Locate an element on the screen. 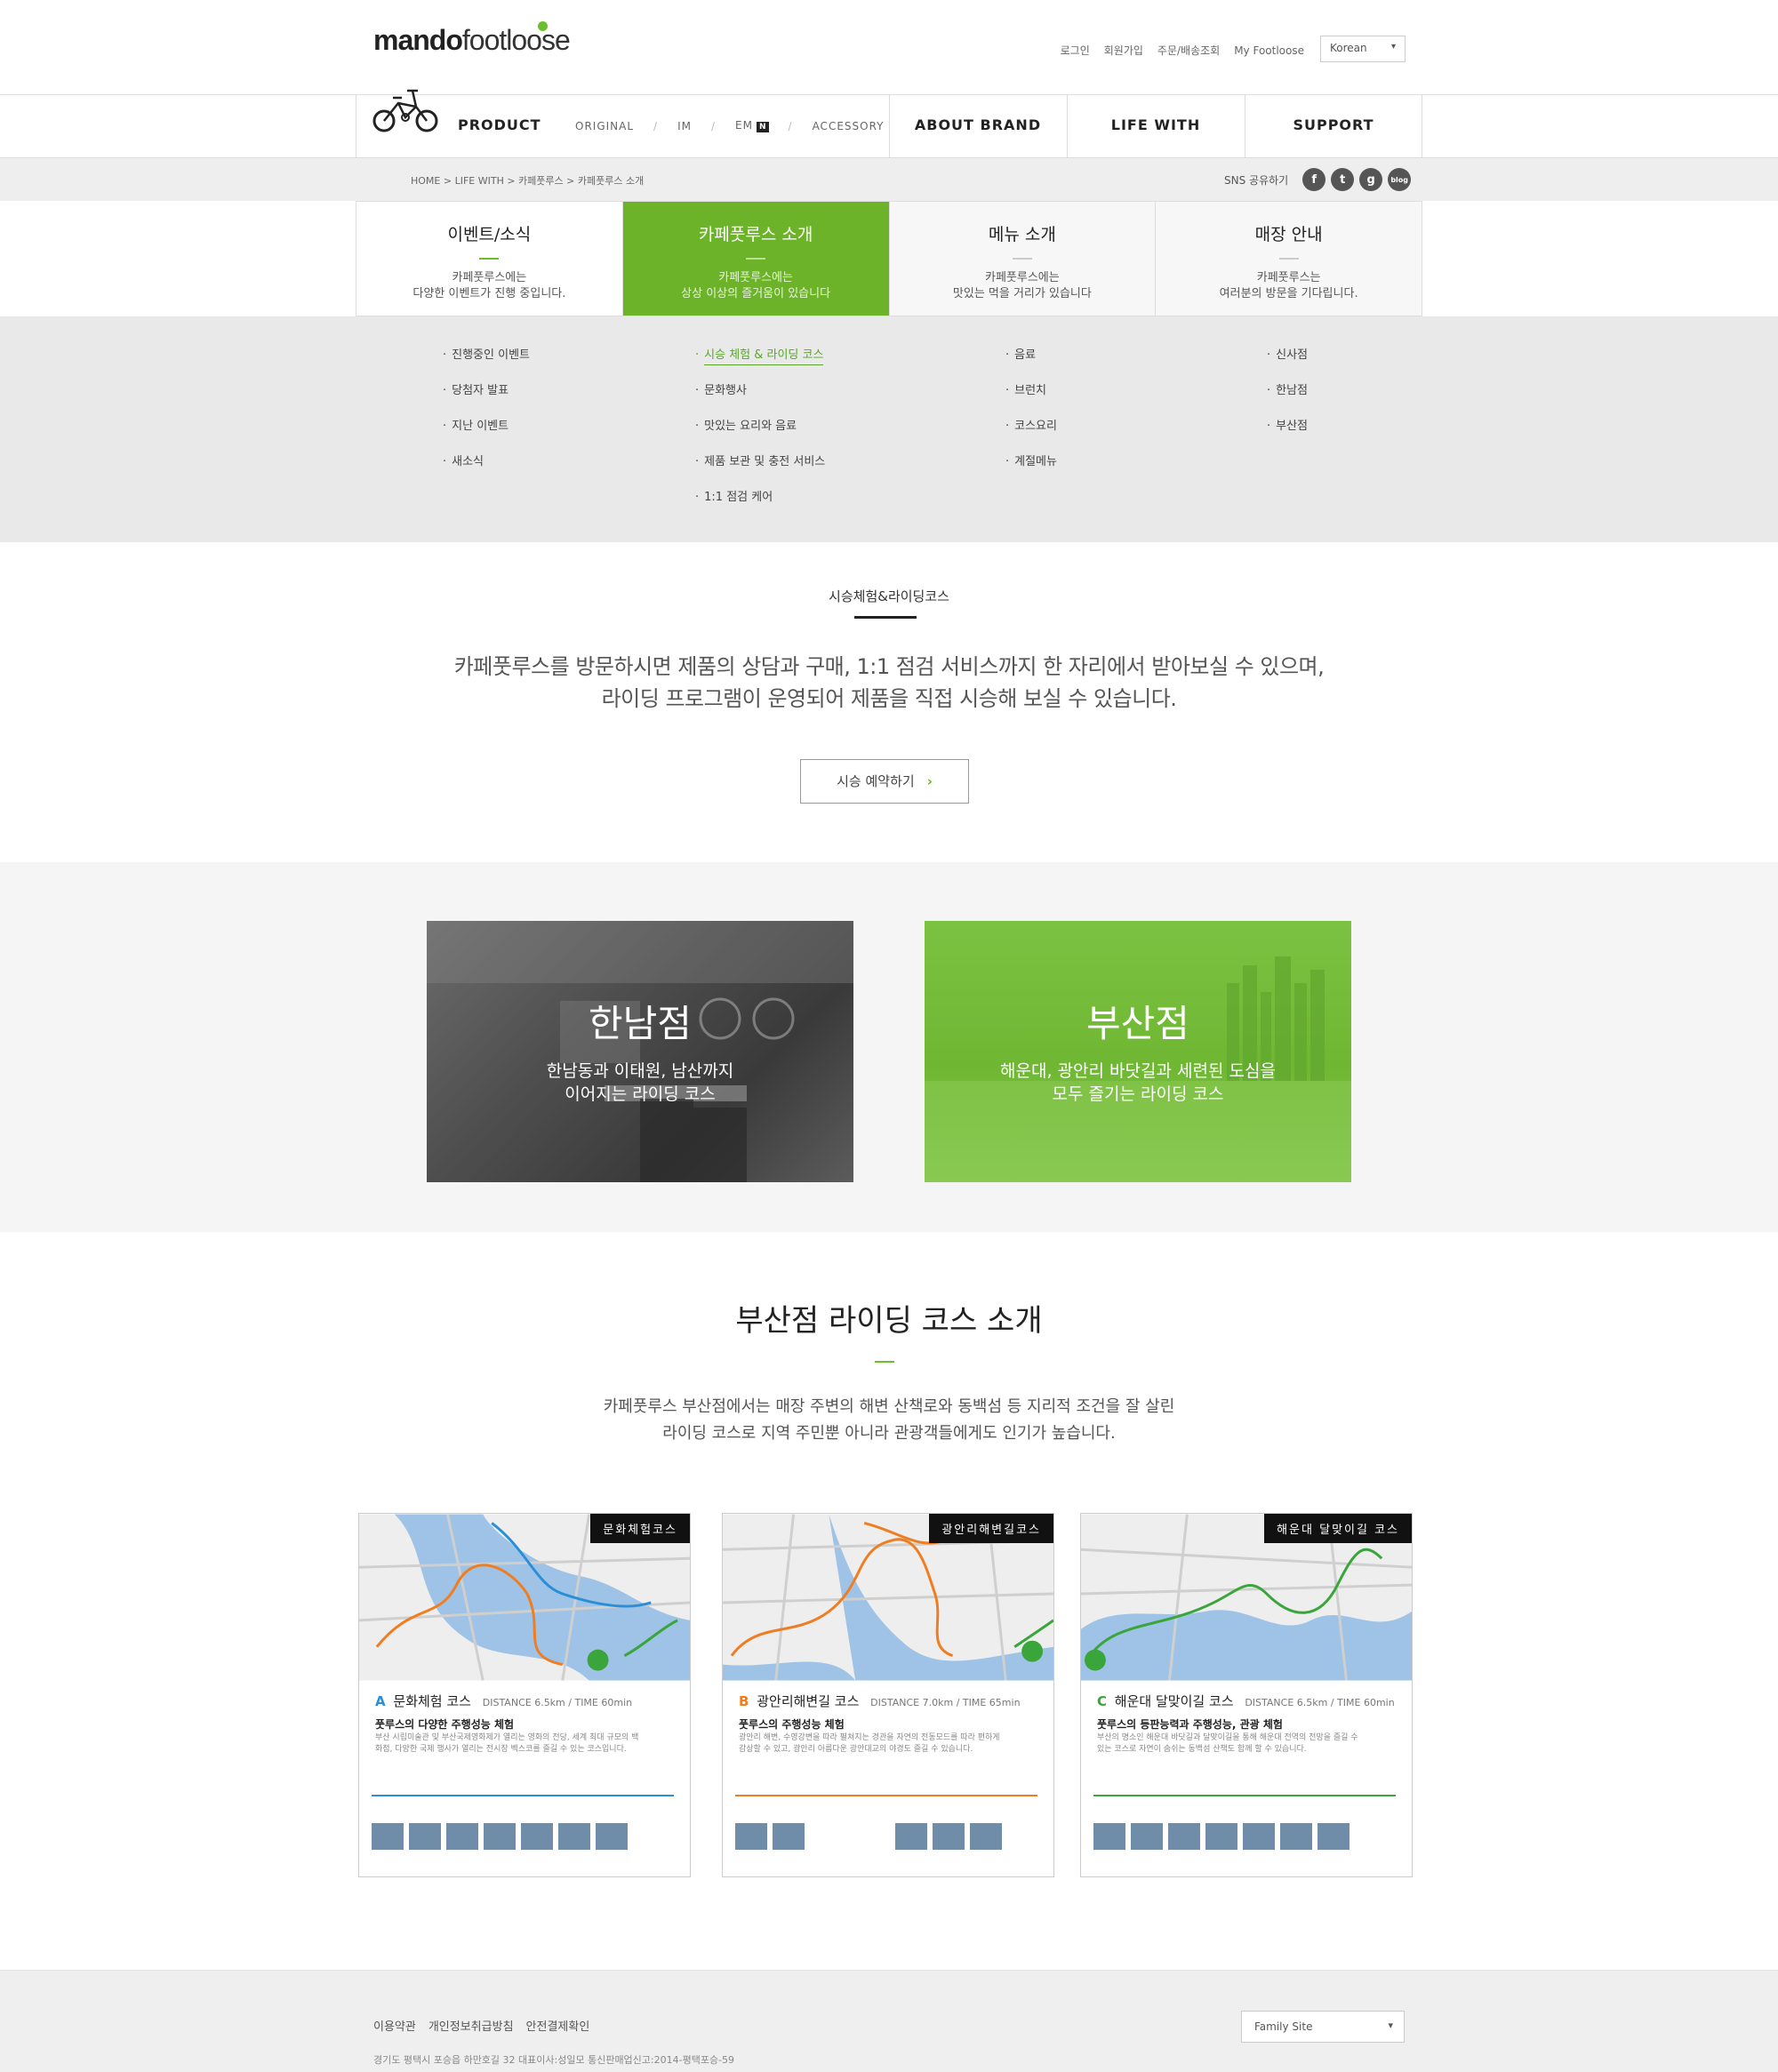  tab-cafe-intro: 카페풋루스 소개 카페풋루스에는 상상 이상의 즐거움이 있습니다 is located at coordinates (756, 259).